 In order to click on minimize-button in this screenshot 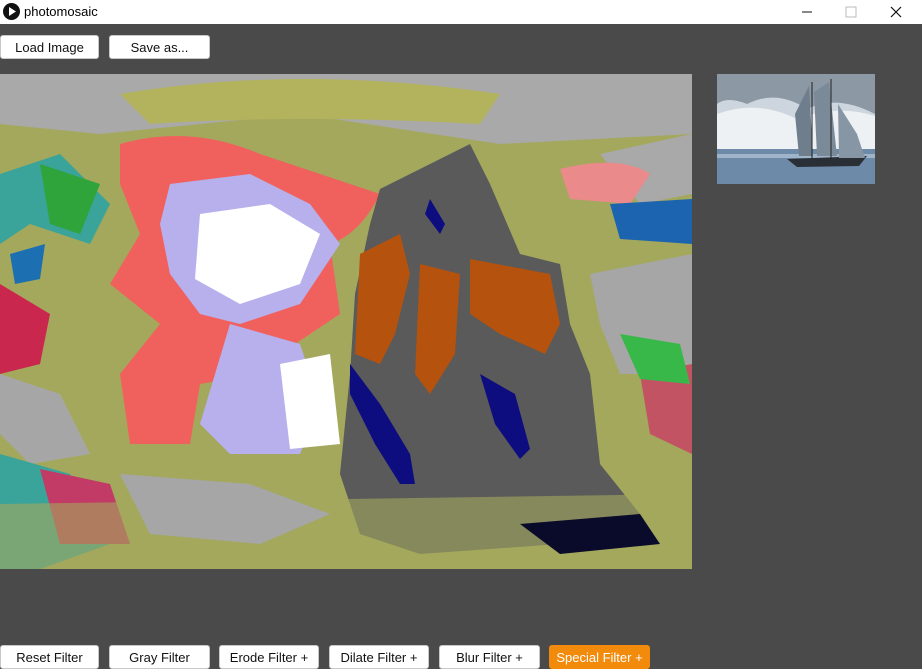, I will do `click(807, 12)`.